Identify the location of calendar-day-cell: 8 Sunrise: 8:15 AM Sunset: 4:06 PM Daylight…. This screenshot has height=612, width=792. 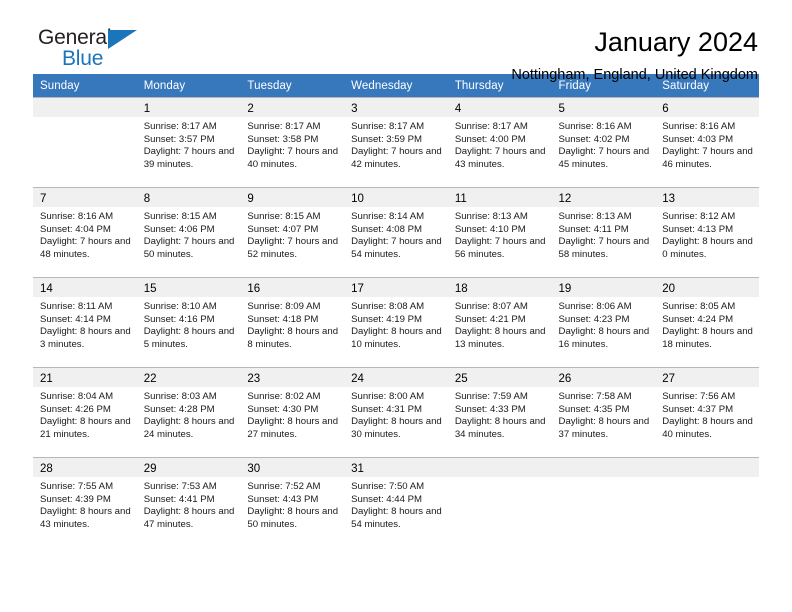
(188, 232).